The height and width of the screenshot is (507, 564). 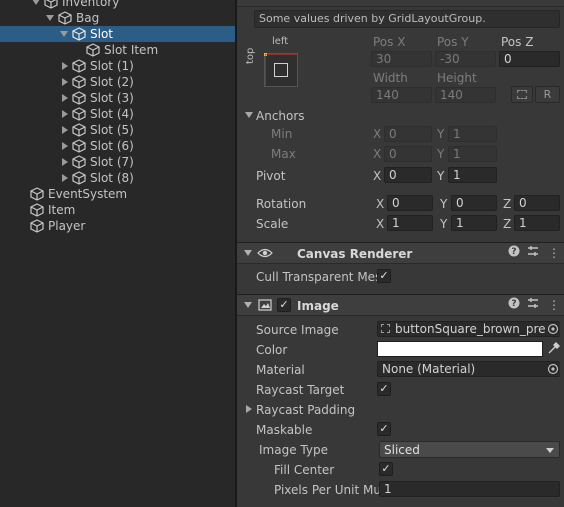 What do you see at coordinates (408, 154) in the screenshot?
I see `anchor-max-x-field: 0` at bounding box center [408, 154].